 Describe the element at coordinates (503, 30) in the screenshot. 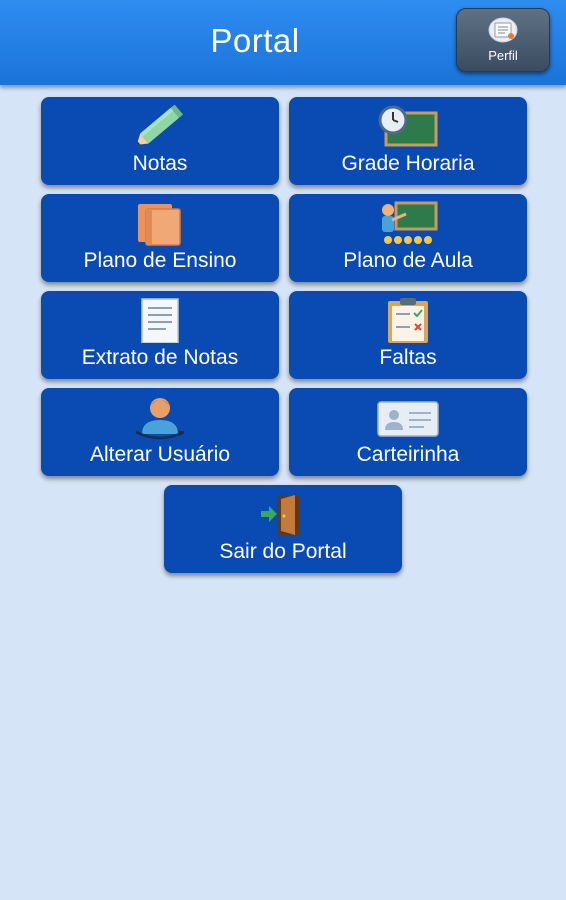

I see `profile-icon` at that location.